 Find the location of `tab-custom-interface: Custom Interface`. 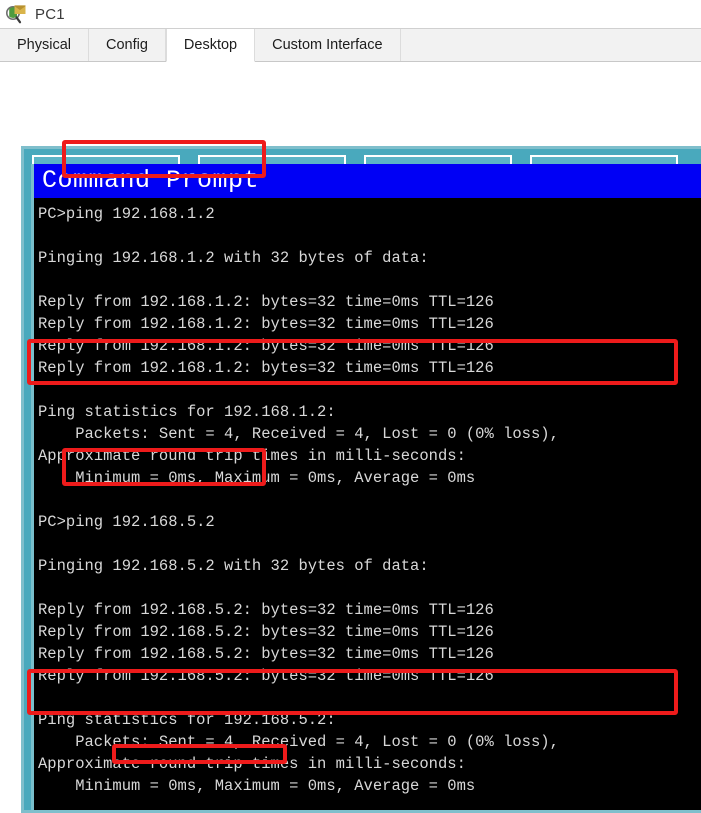

tab-custom-interface: Custom Interface is located at coordinates (328, 45).